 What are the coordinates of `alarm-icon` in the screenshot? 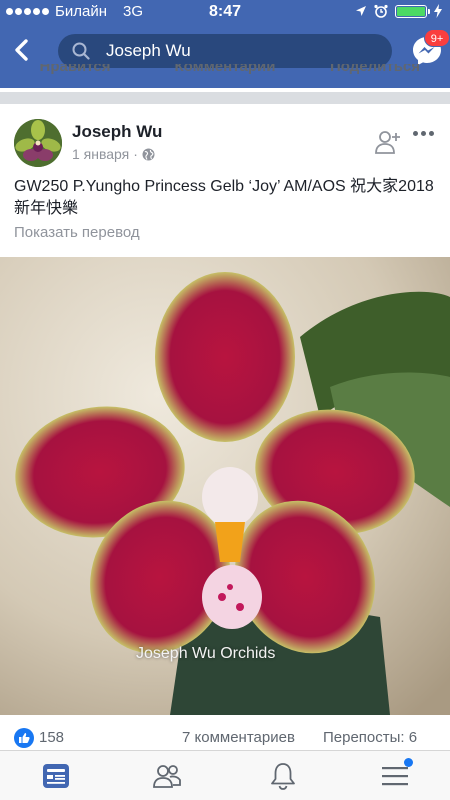 It's located at (381, 11).